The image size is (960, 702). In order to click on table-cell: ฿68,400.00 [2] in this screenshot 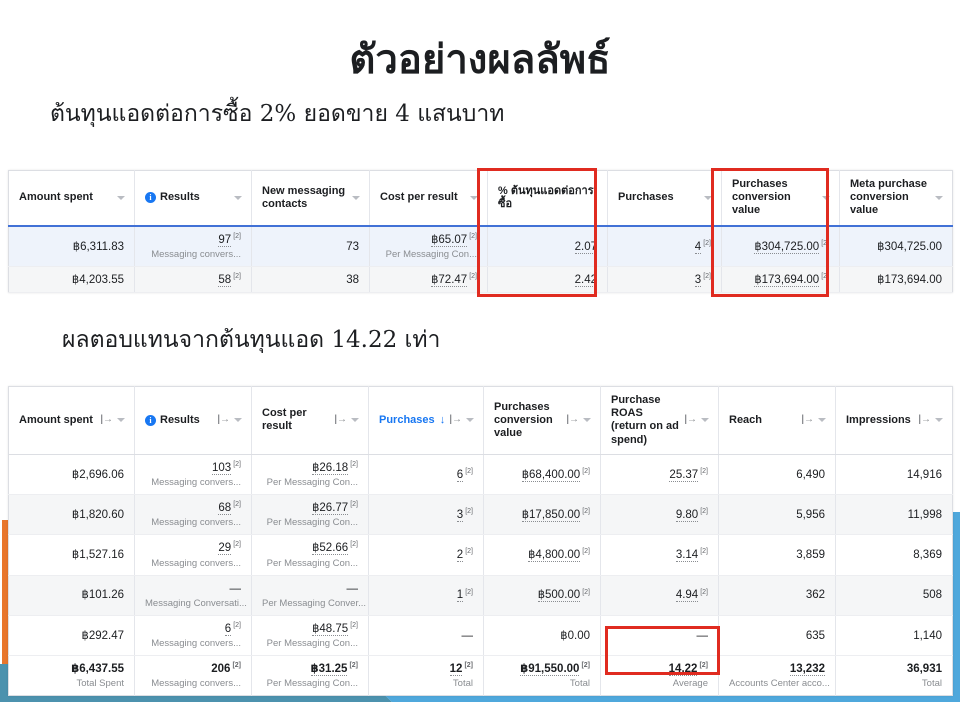, I will do `click(542, 475)`.